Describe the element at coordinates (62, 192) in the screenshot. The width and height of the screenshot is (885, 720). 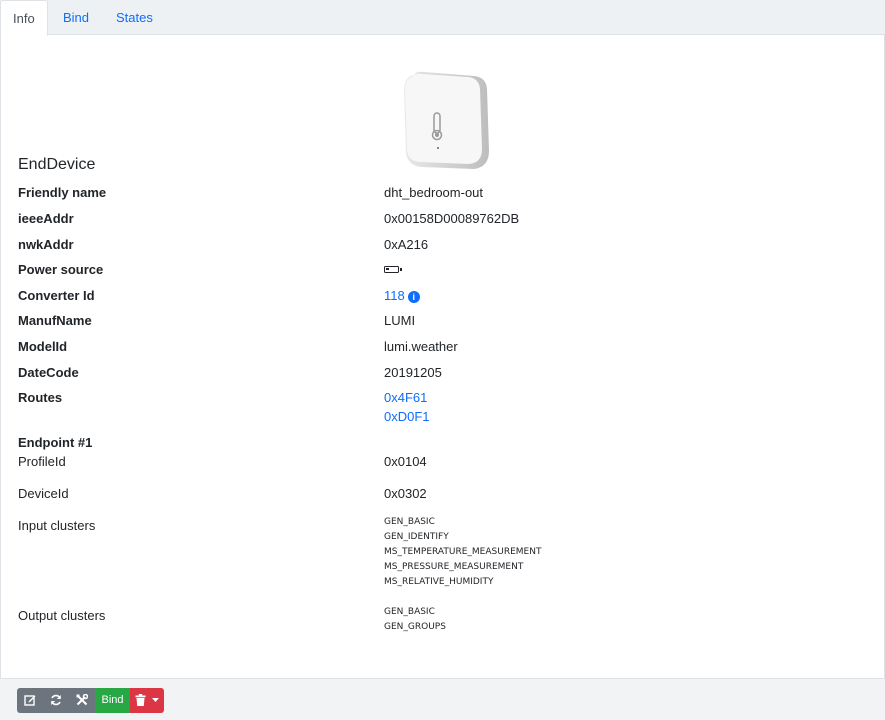
I see `friendly-name-label: Friendly name` at that location.